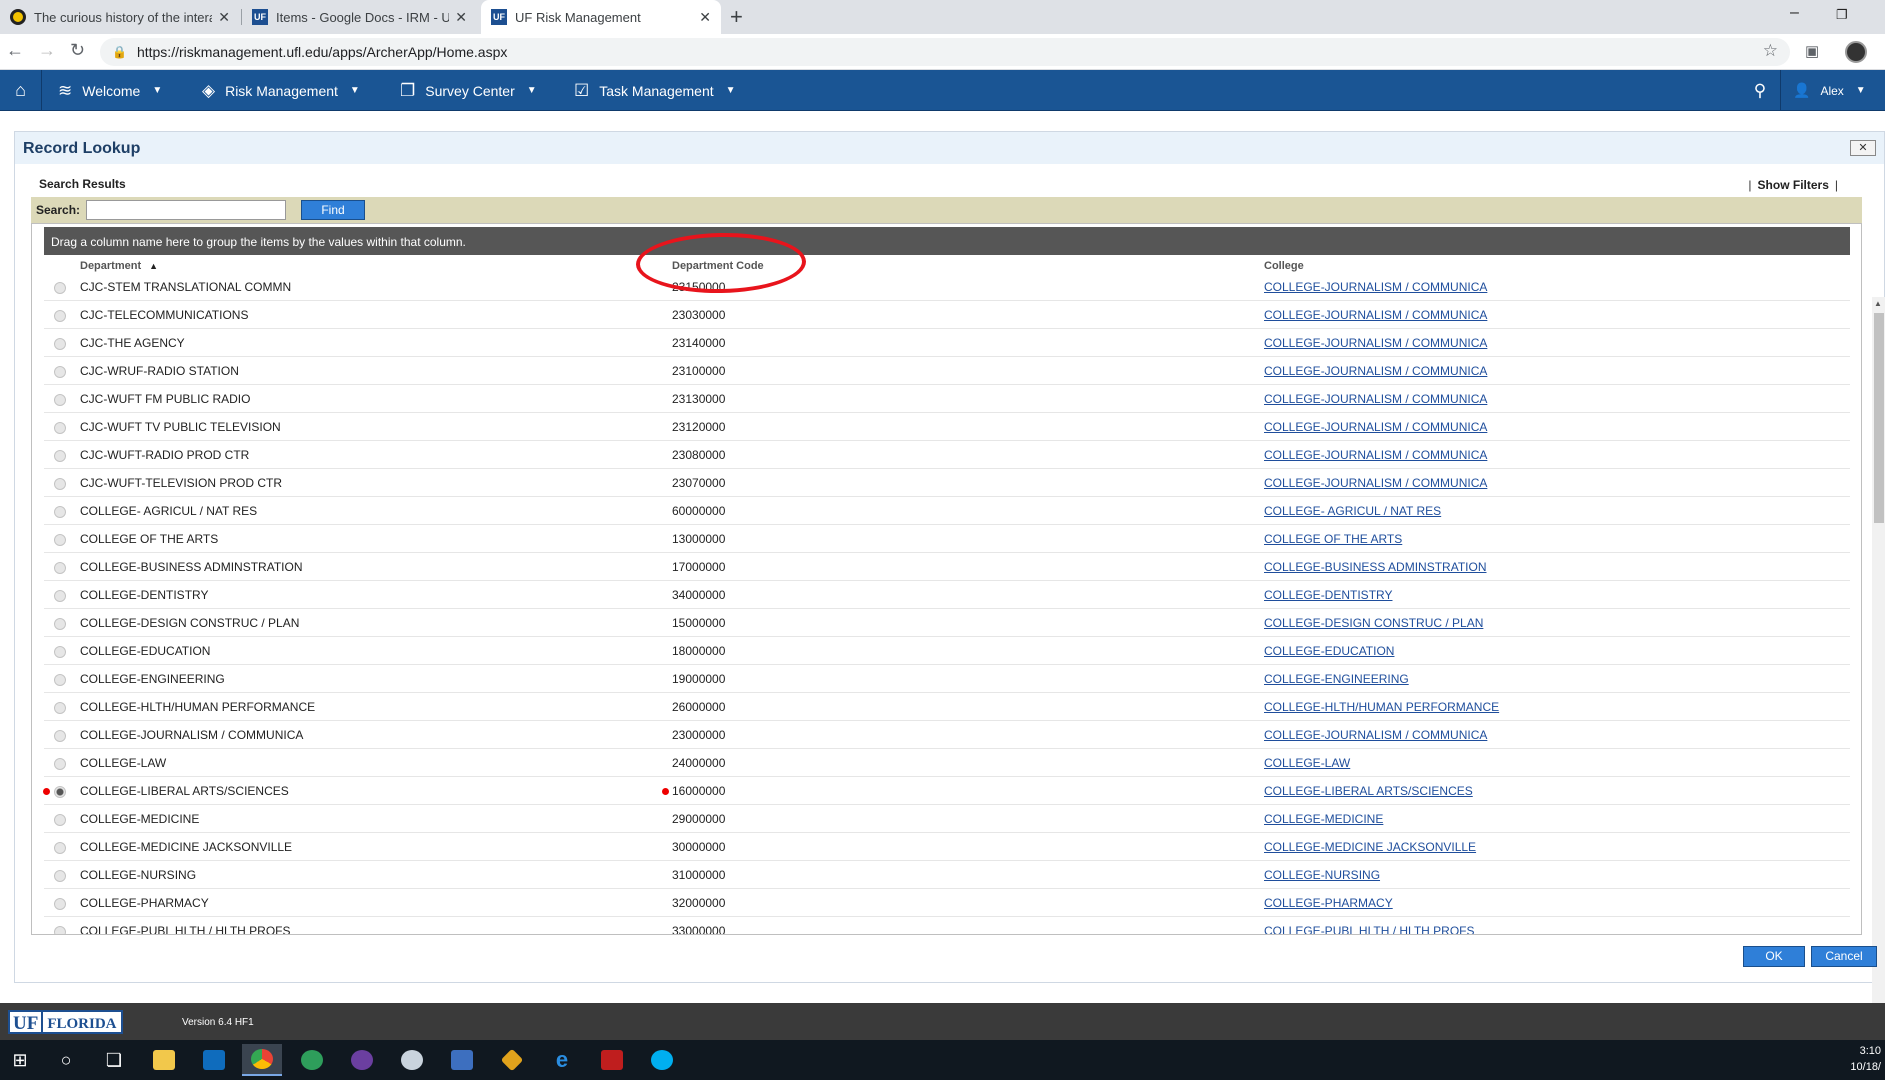 This screenshot has width=1885, height=1080. I want to click on college-link: COLLEGE-BUSINESS ADMINSTRATION, so click(1375, 567).